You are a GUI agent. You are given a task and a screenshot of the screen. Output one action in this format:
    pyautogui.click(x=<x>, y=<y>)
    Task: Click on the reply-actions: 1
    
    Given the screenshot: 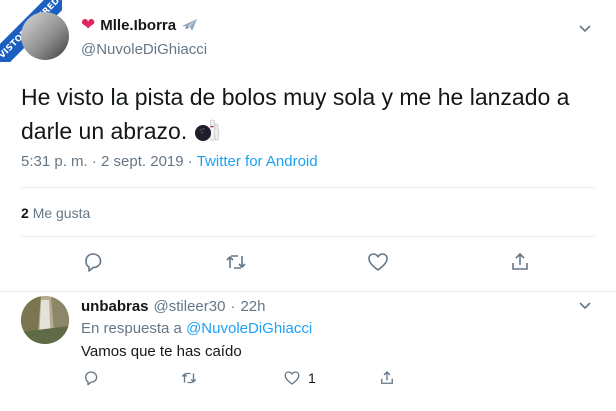 What is the action you would take?
    pyautogui.click(x=308, y=379)
    